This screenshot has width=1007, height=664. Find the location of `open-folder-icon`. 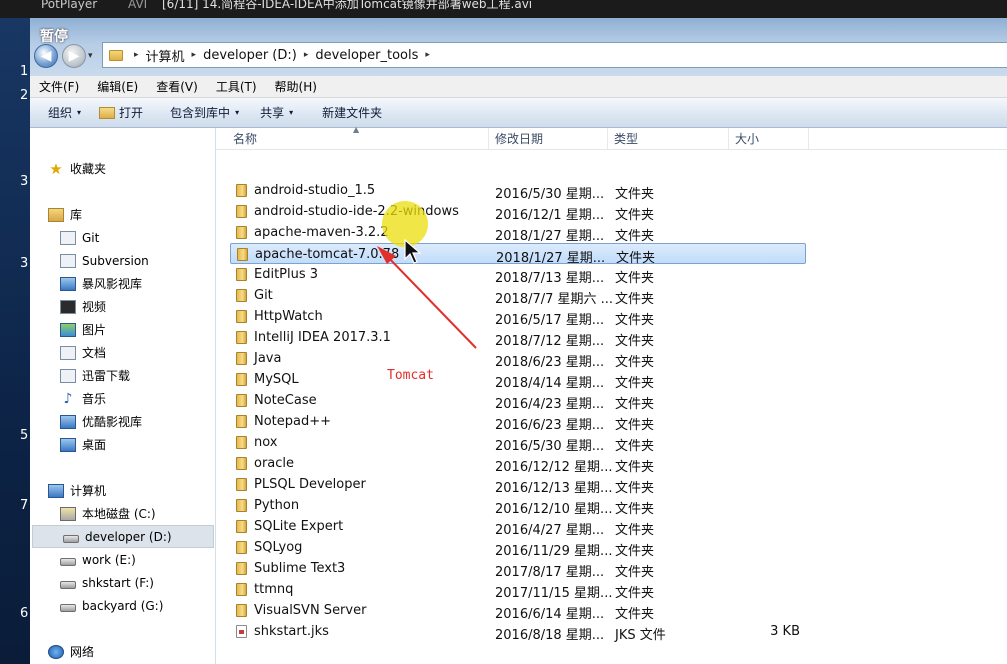

open-folder-icon is located at coordinates (107, 112).